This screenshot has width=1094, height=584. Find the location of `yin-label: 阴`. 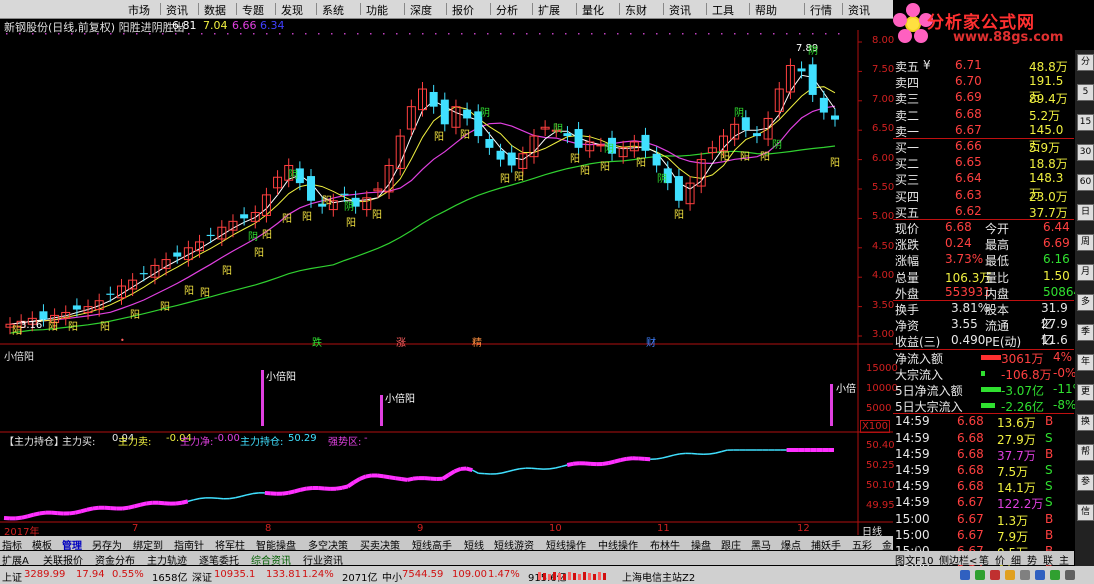

yin-label: 阴 is located at coordinates (662, 179).